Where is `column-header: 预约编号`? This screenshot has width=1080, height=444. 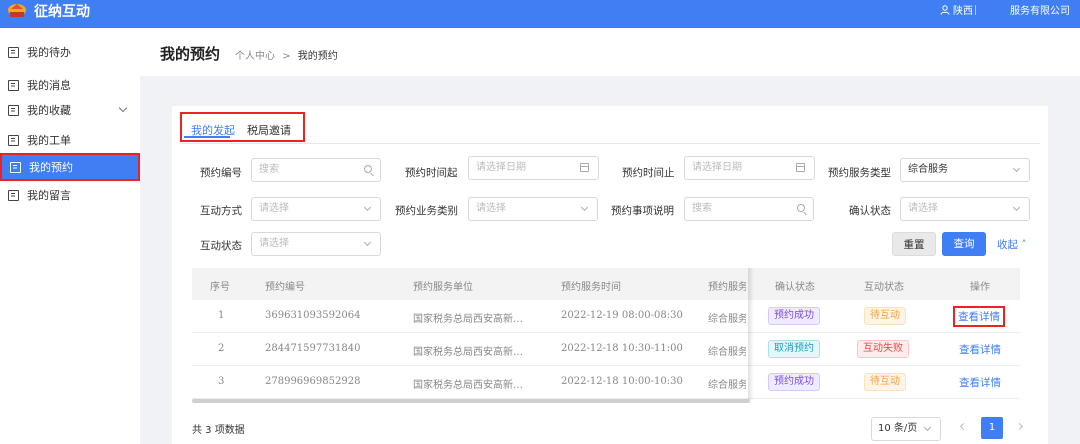
column-header: 预约编号 is located at coordinates (285, 287).